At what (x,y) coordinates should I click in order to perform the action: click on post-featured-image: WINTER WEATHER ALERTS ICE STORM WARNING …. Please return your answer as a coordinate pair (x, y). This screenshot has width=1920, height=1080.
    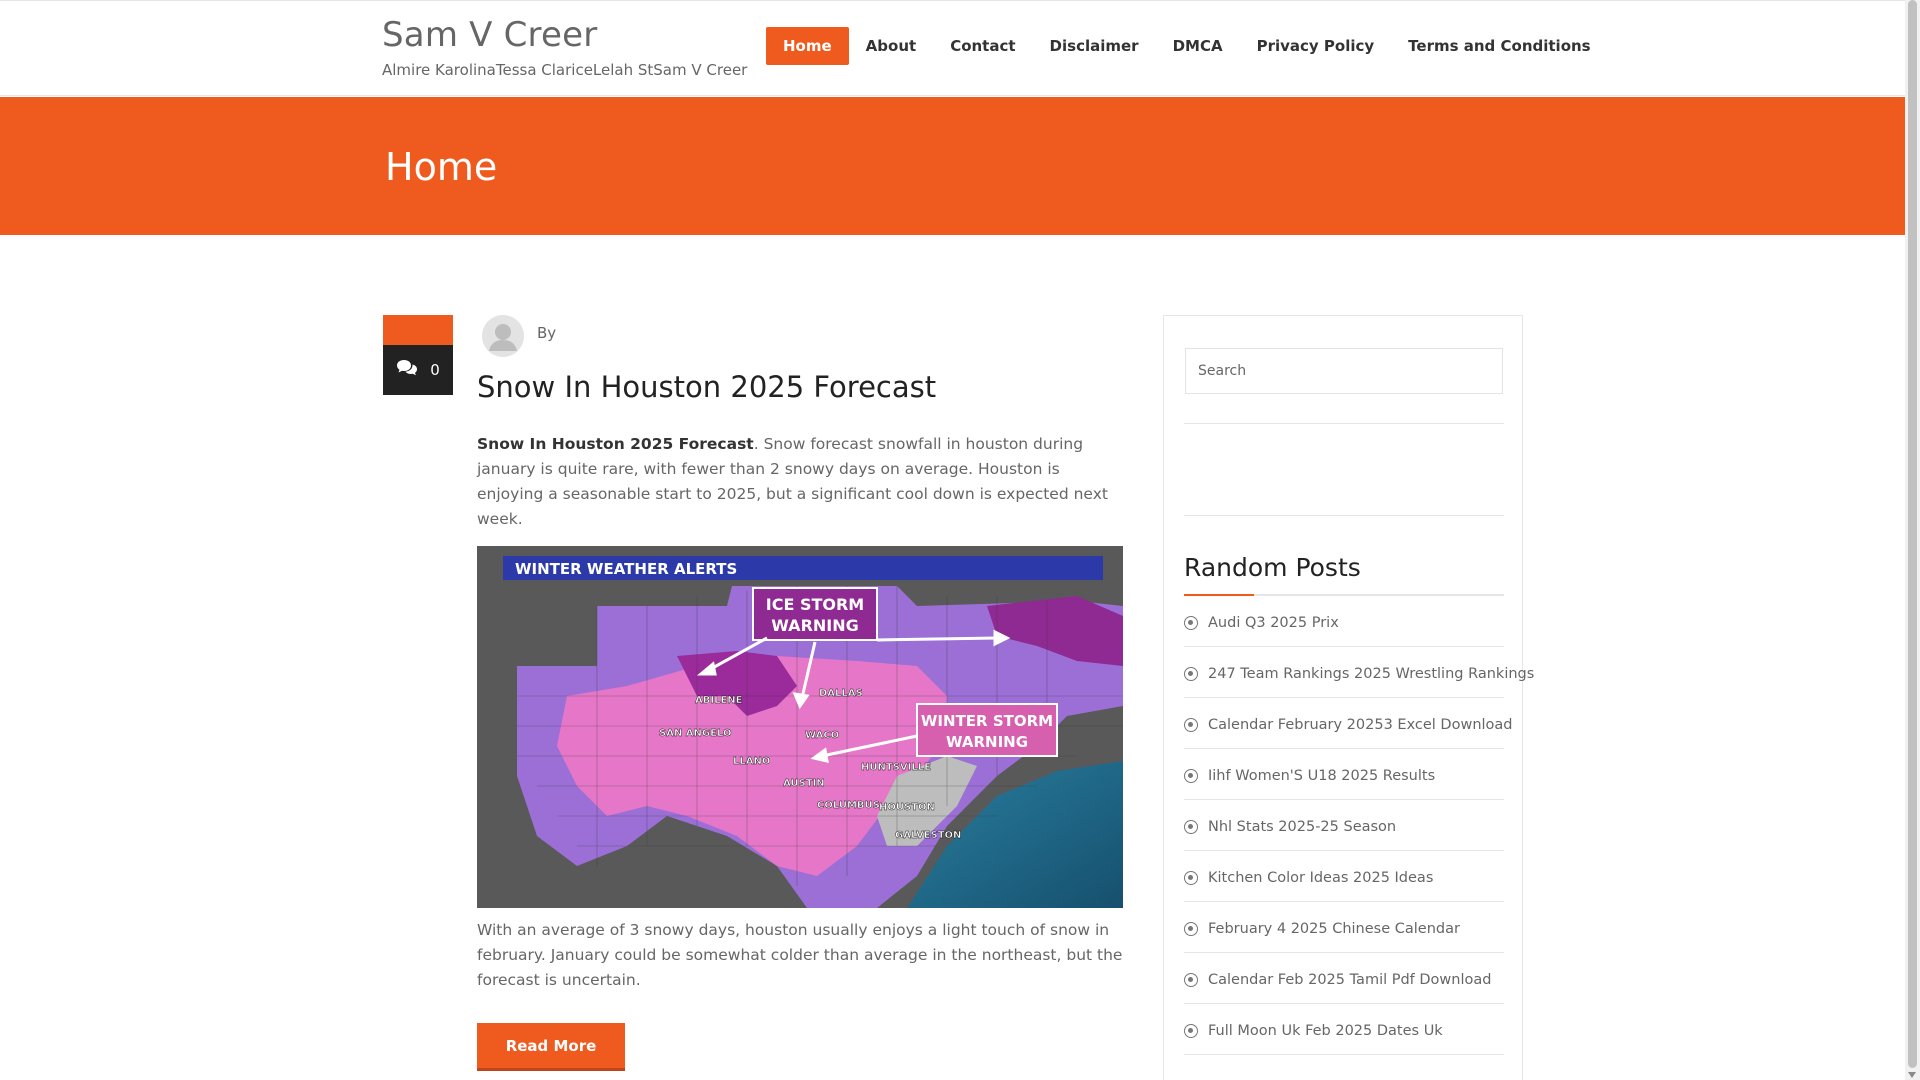
    Looking at the image, I should click on (800, 727).